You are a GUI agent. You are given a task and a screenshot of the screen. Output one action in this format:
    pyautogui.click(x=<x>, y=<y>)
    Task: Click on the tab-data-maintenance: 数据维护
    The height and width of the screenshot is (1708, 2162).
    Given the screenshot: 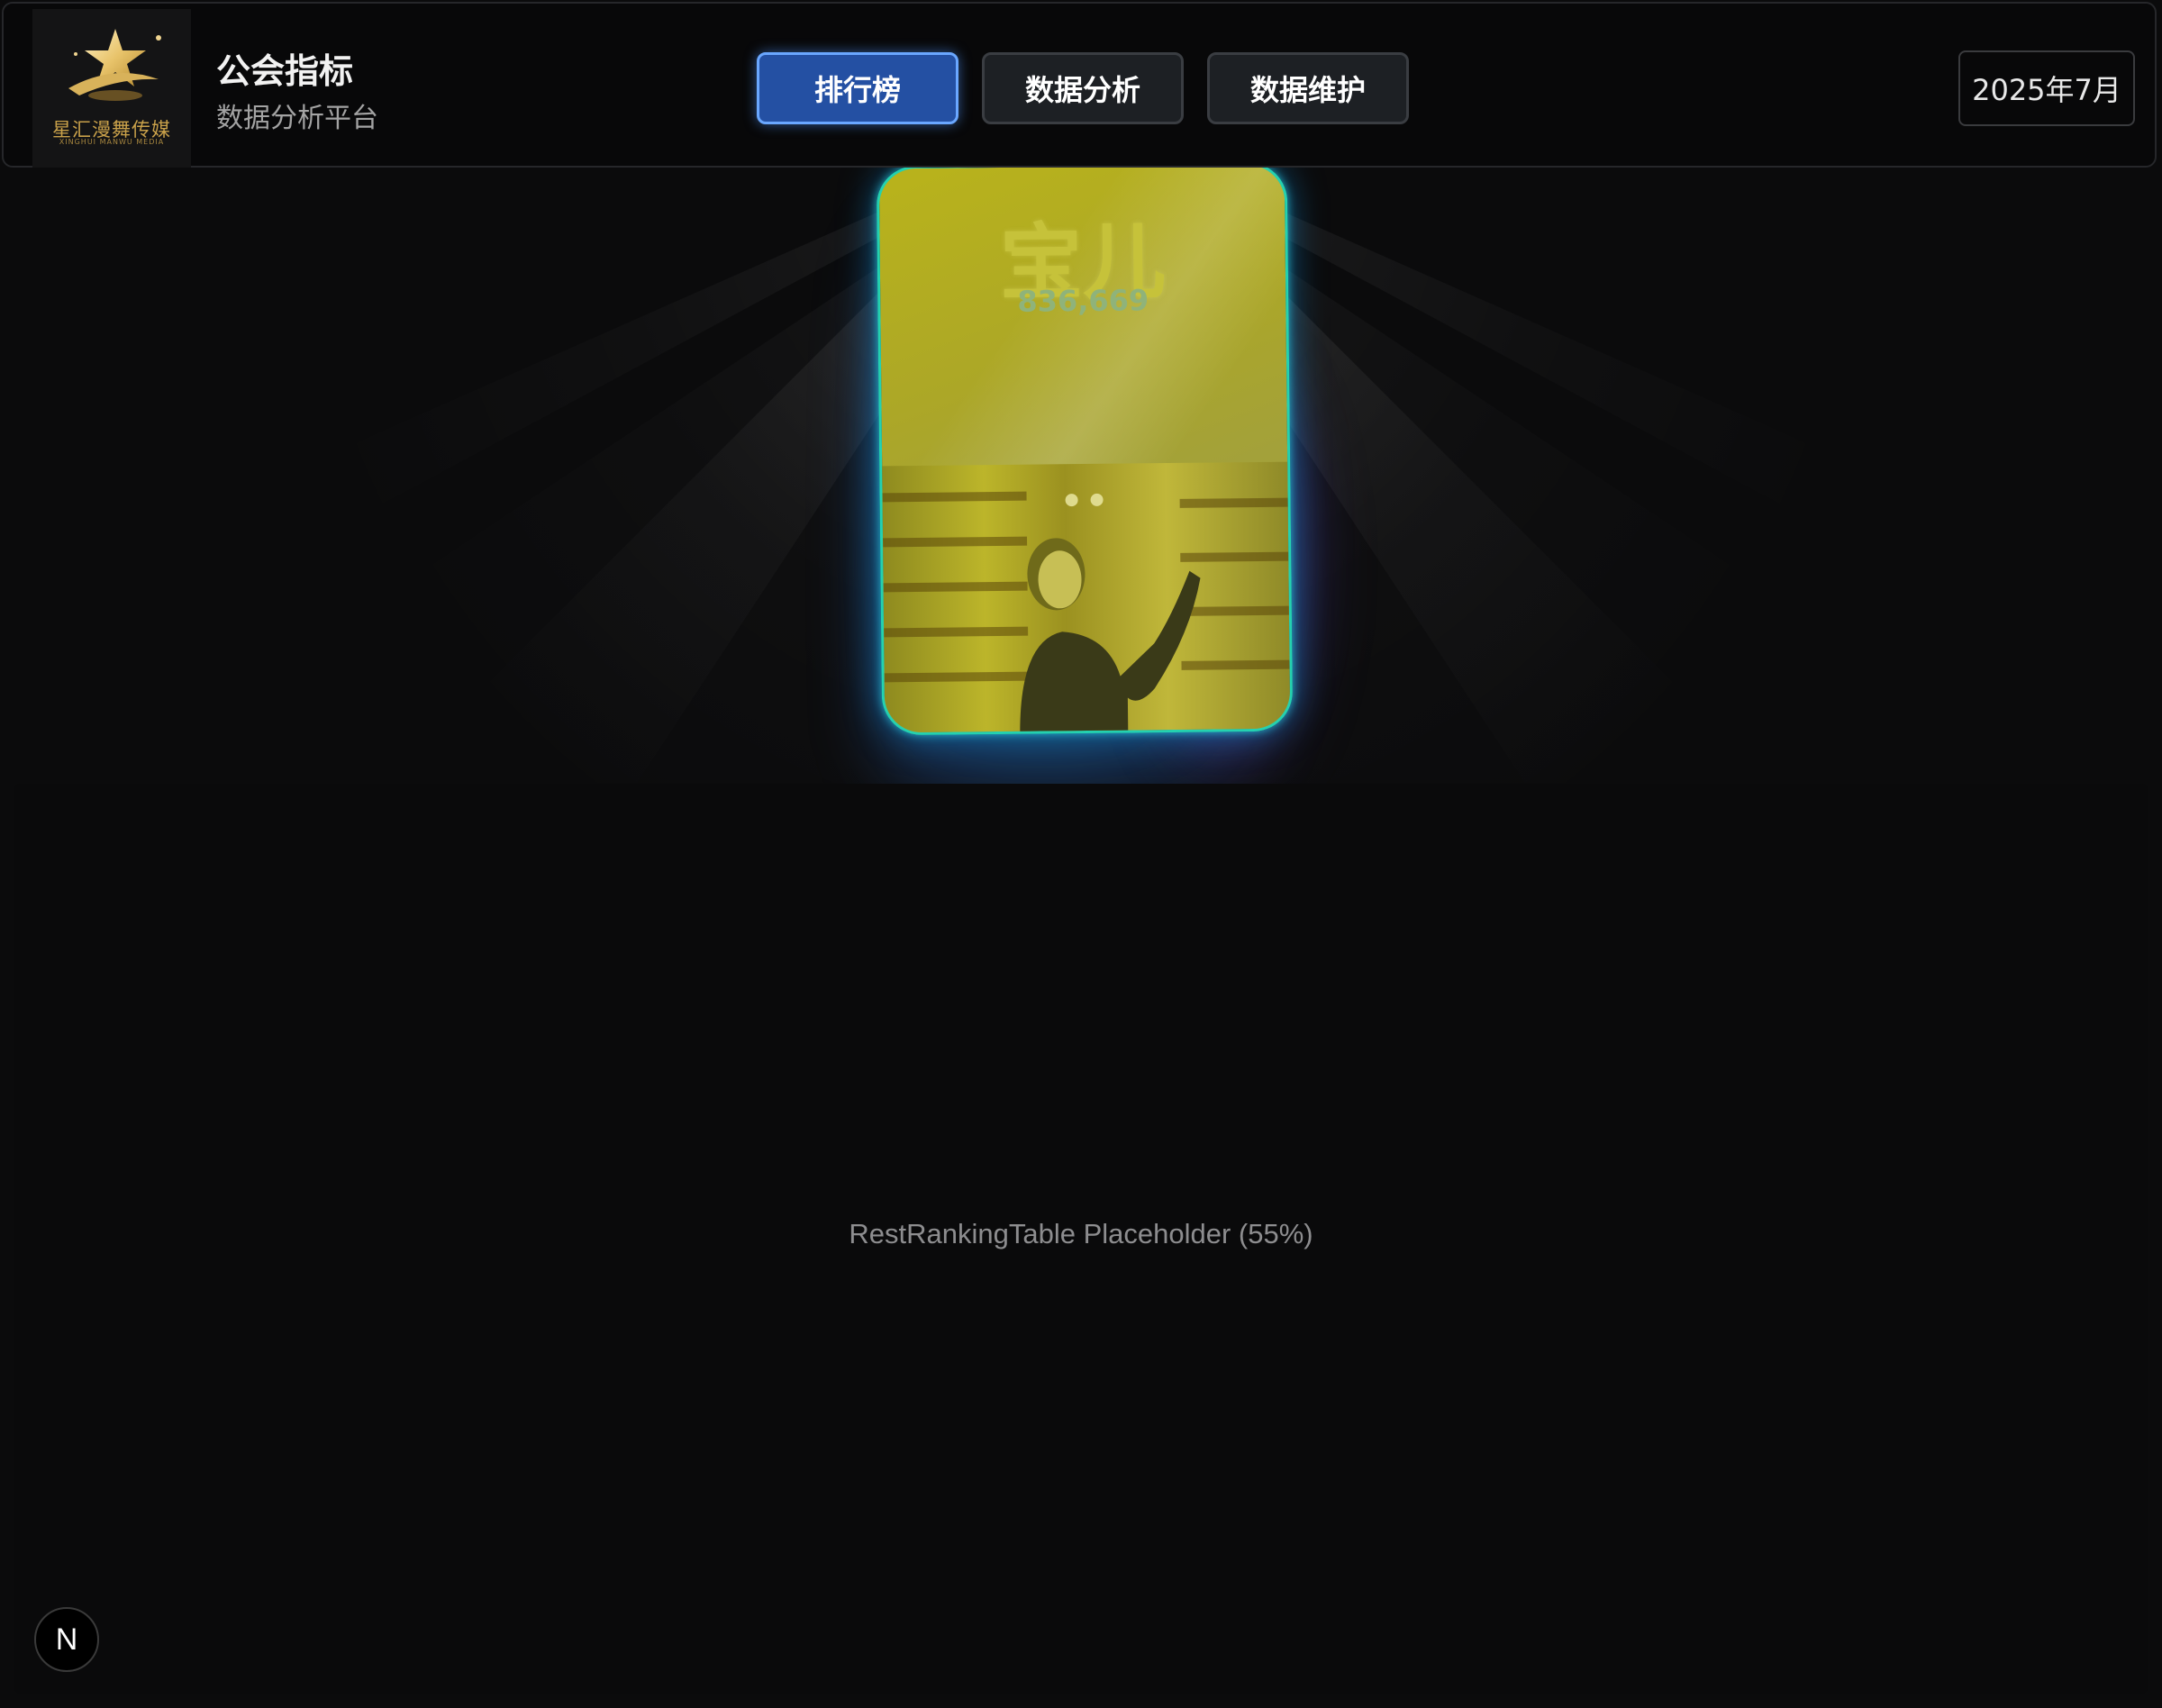 What is the action you would take?
    pyautogui.click(x=1308, y=88)
    